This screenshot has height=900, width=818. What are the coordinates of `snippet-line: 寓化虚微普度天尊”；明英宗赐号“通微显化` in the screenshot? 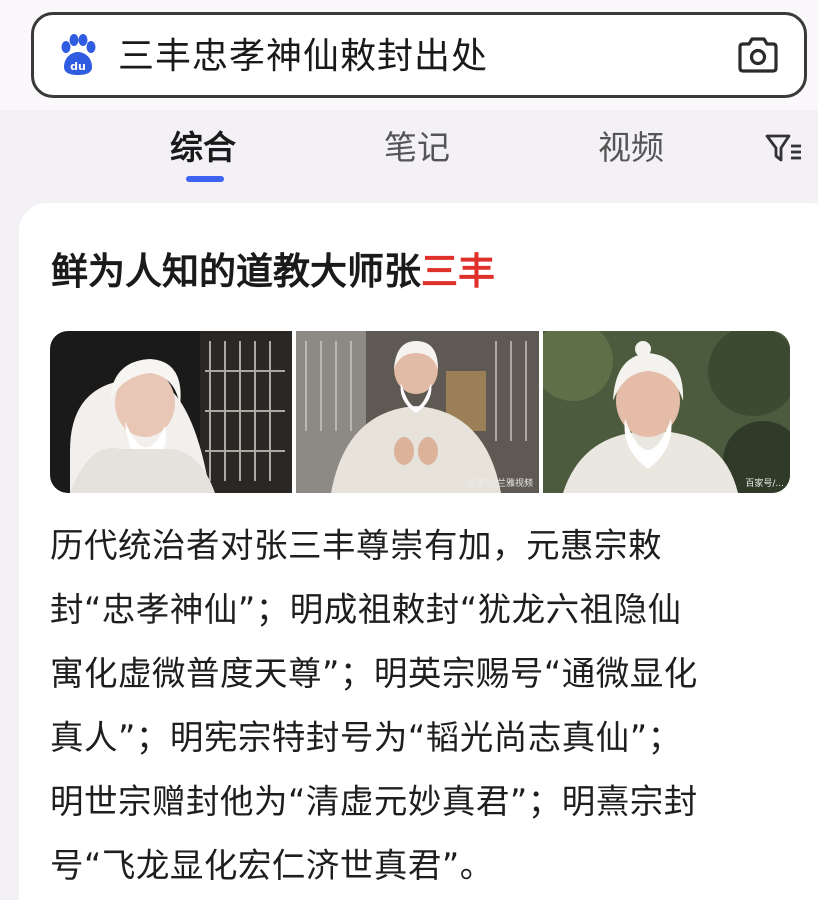 It's located at (374, 673).